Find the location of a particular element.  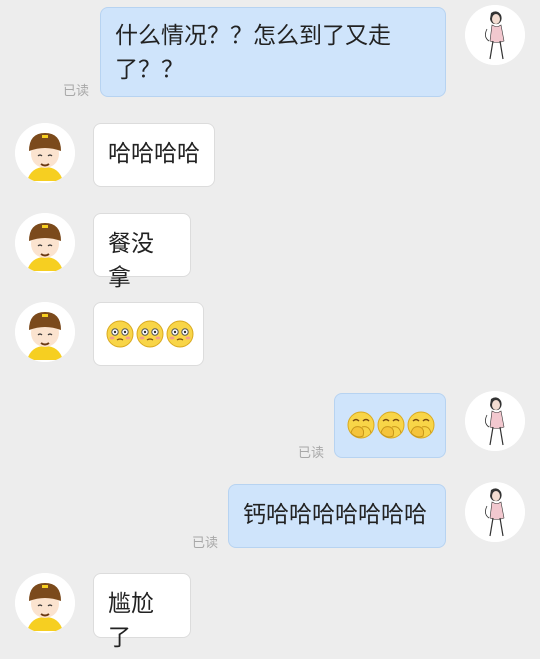

message-bubble-incoming: 餐没拿 is located at coordinates (142, 252).